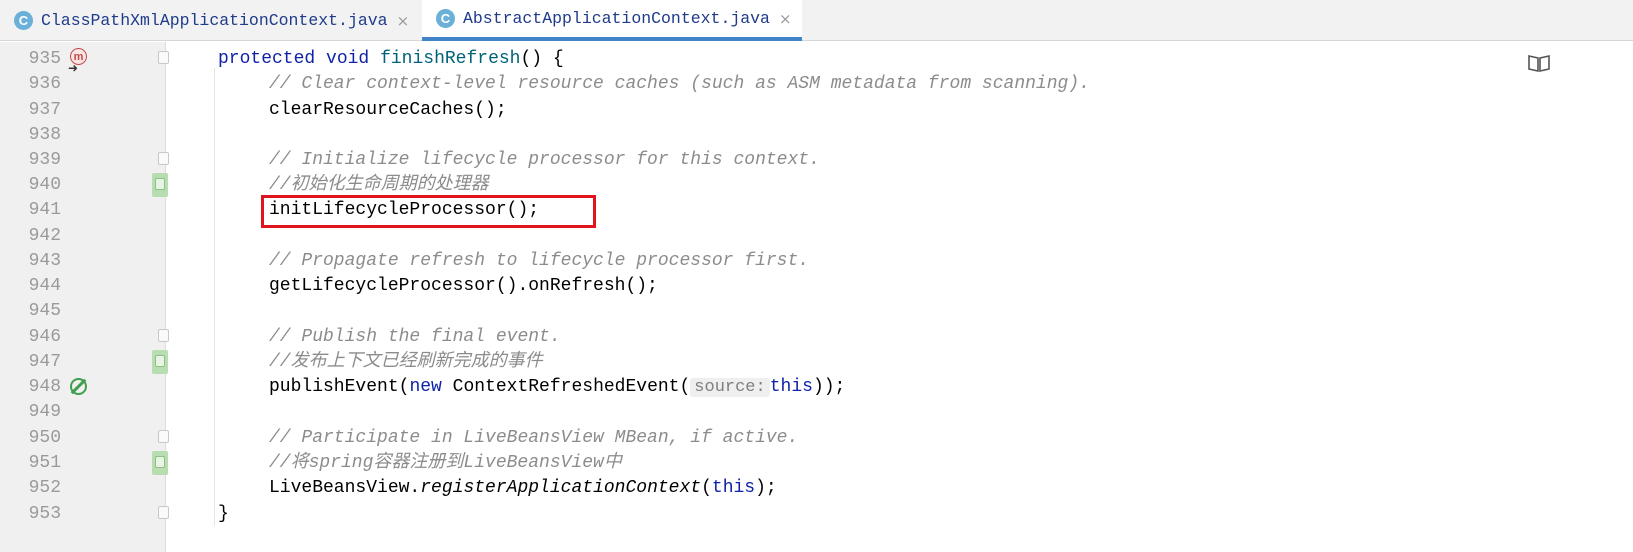  Describe the element at coordinates (44, 59) in the screenshot. I see `line-number: 935` at that location.